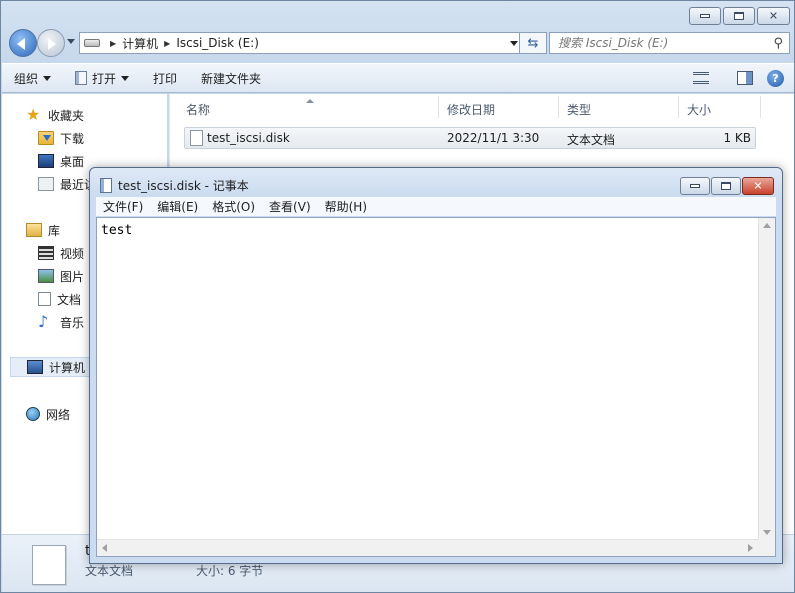 The width and height of the screenshot is (795, 593). What do you see at coordinates (658, 43) in the screenshot?
I see `search-input` at bounding box center [658, 43].